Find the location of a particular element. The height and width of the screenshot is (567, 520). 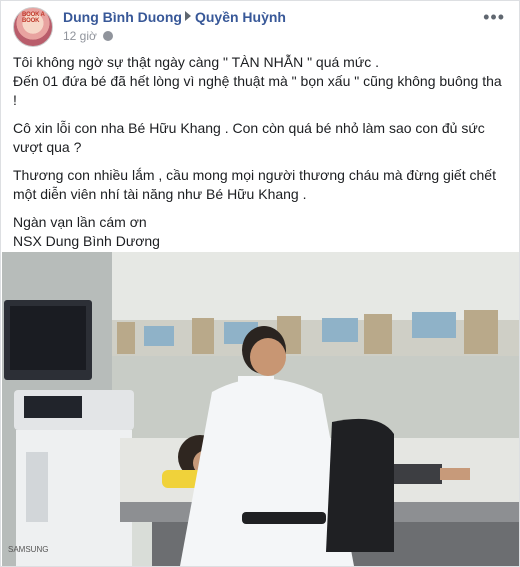

post-author-line: Dung Bình Duong Quyền Huỳnh is located at coordinates (174, 17).